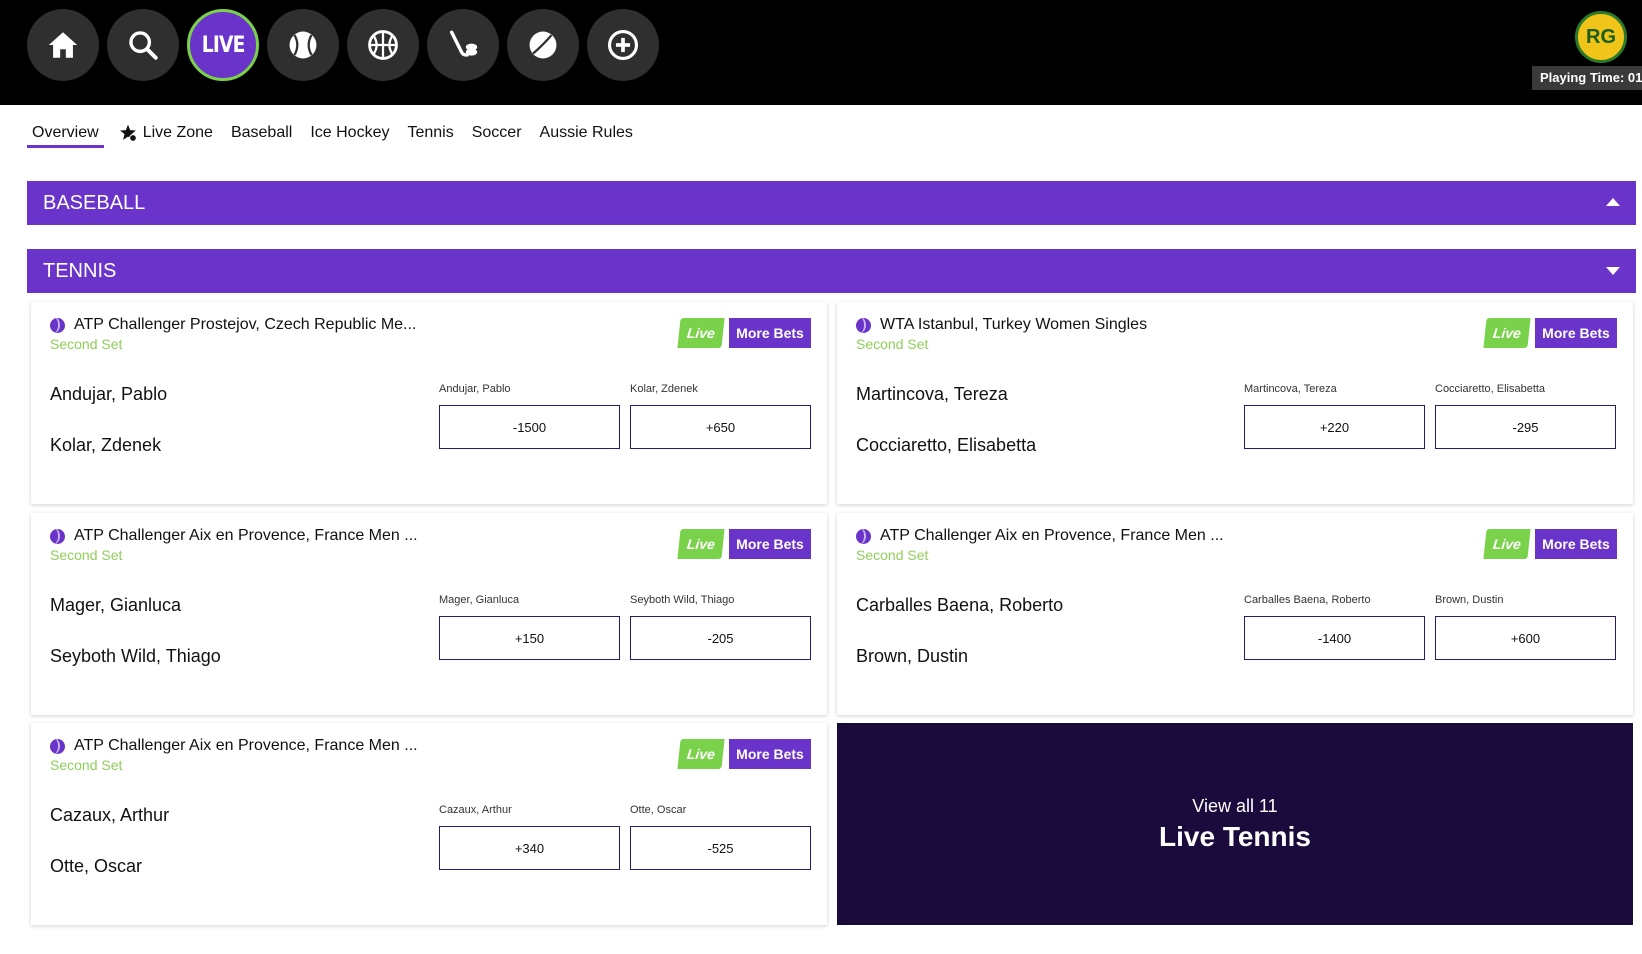  Describe the element at coordinates (1613, 202) in the screenshot. I see `chevron-up-icon` at that location.